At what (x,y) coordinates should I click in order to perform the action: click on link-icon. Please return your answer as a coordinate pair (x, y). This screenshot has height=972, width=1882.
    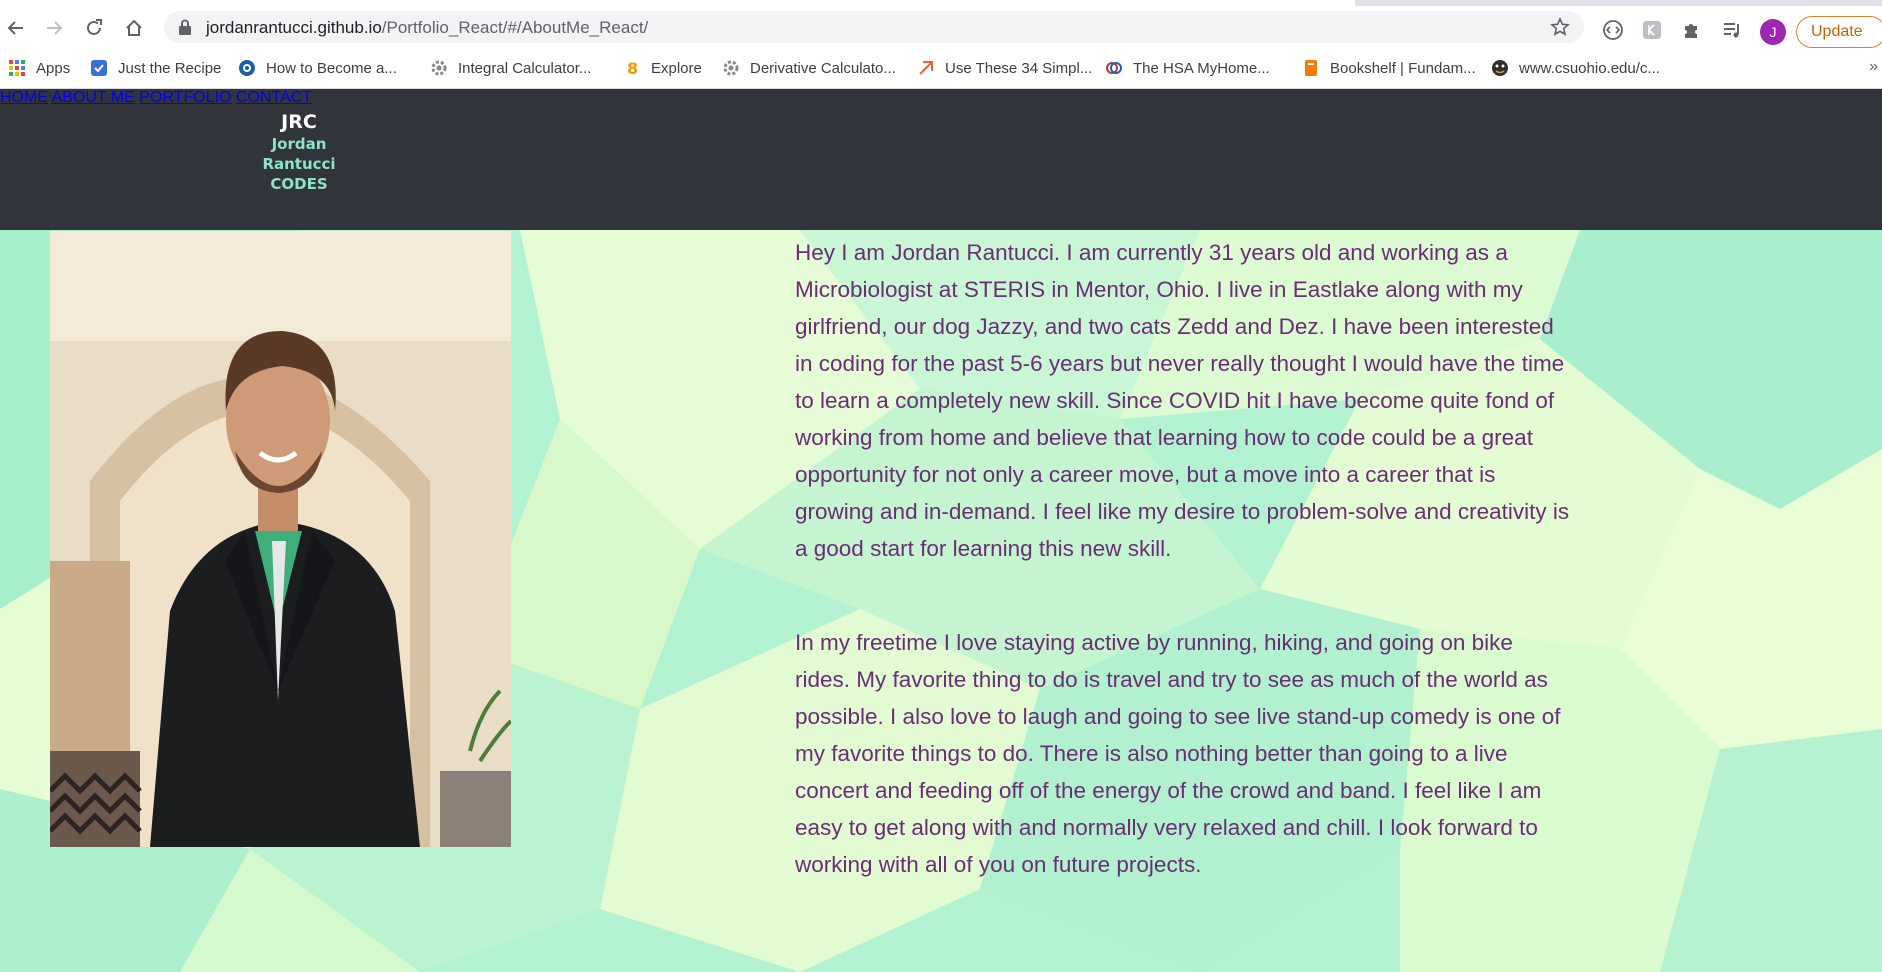
    Looking at the image, I should click on (926, 68).